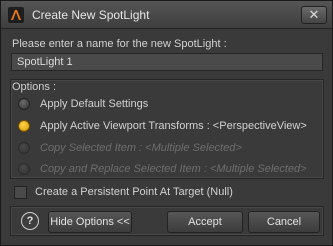 The height and width of the screenshot is (246, 333). Describe the element at coordinates (94, 104) in the screenshot. I see `option-label: Apply Default Settings` at that location.